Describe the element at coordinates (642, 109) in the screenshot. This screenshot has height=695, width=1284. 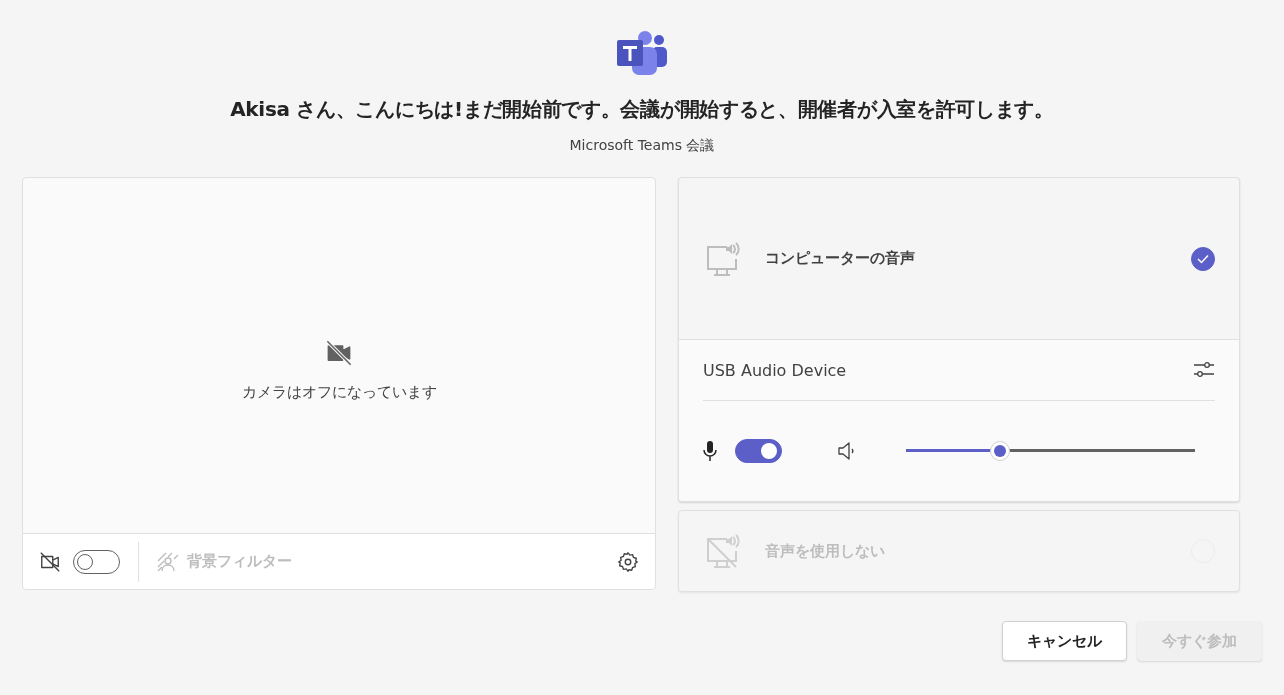
I see `welcome-heading: Akisa さん、こんにちは!まだ開始前です。会議が開始すると、開催者が入室を許可します。` at that location.